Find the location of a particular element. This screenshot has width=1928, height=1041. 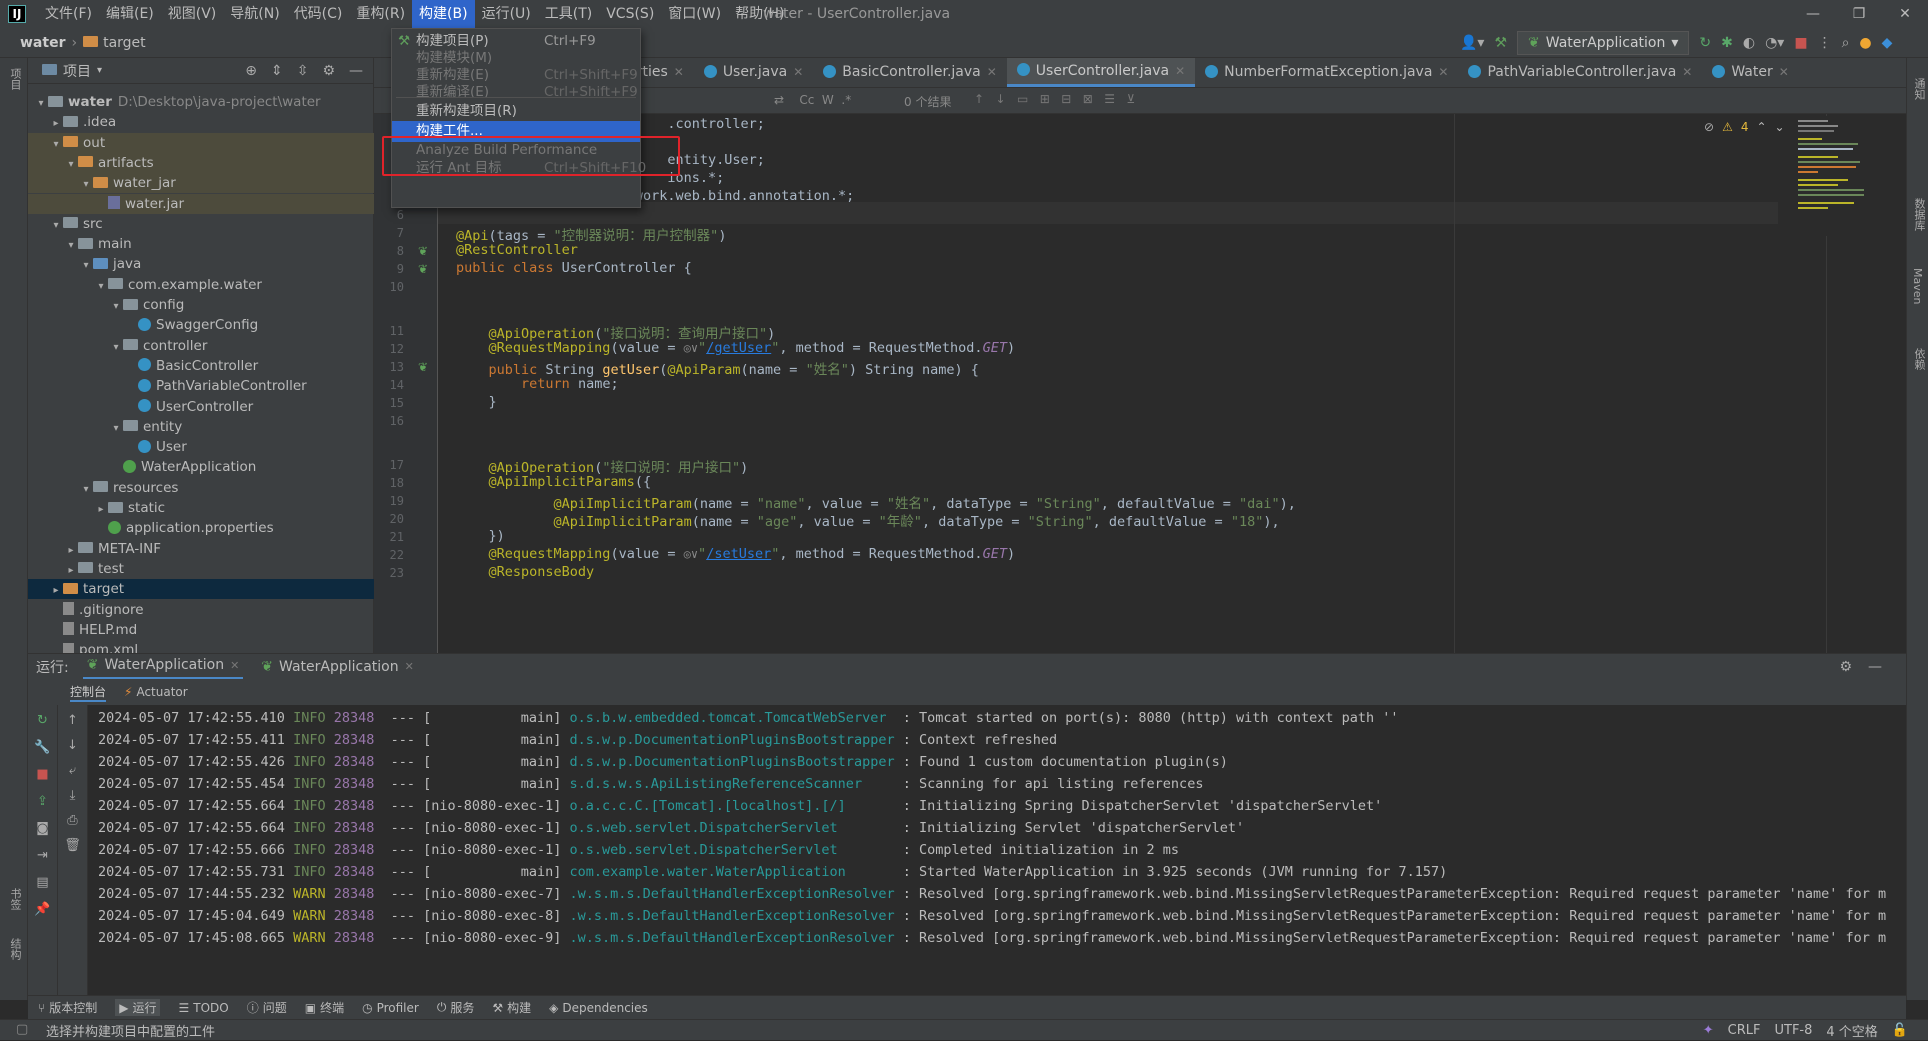

more-icon: ⋮ is located at coordinates (1825, 43).